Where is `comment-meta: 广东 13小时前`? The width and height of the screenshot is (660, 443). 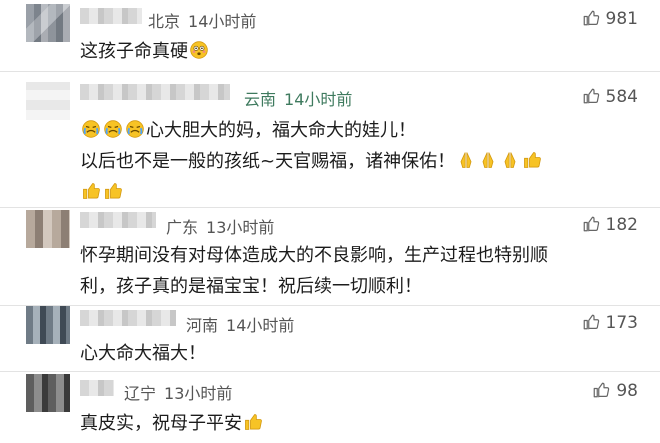
comment-meta: 广东 13小时前 is located at coordinates (220, 226).